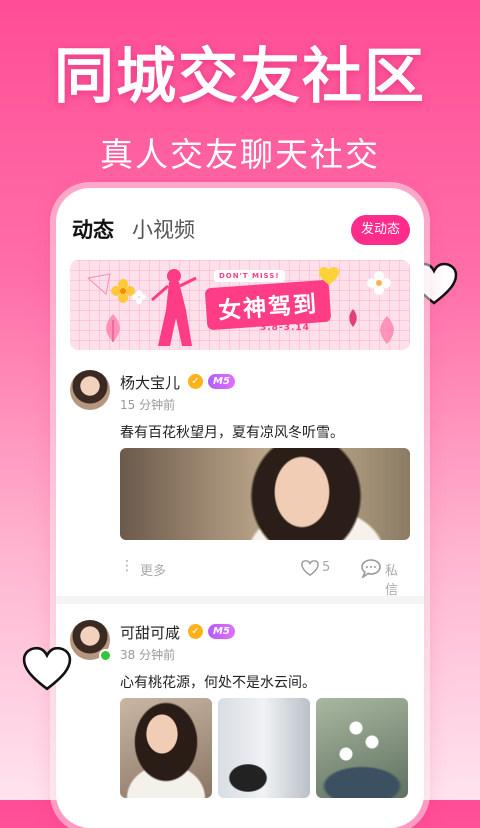  I want to click on hero-subtitle: 真人交友聊天社交, so click(240, 154).